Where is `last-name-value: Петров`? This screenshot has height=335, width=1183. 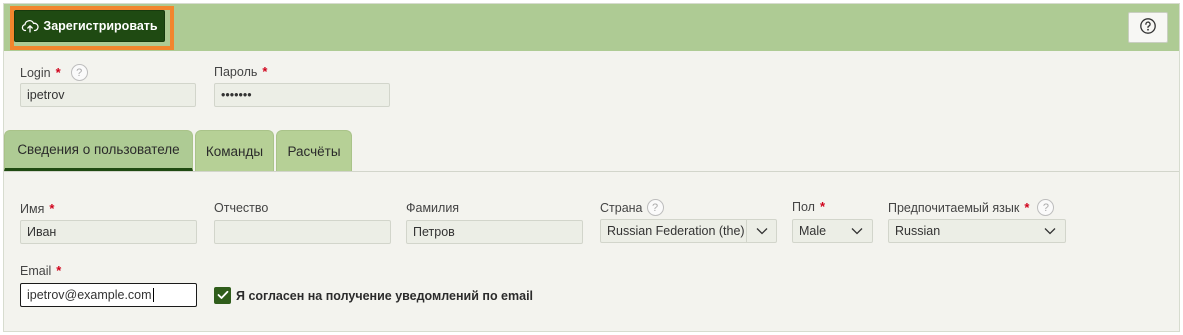
last-name-value: Петров is located at coordinates (434, 232).